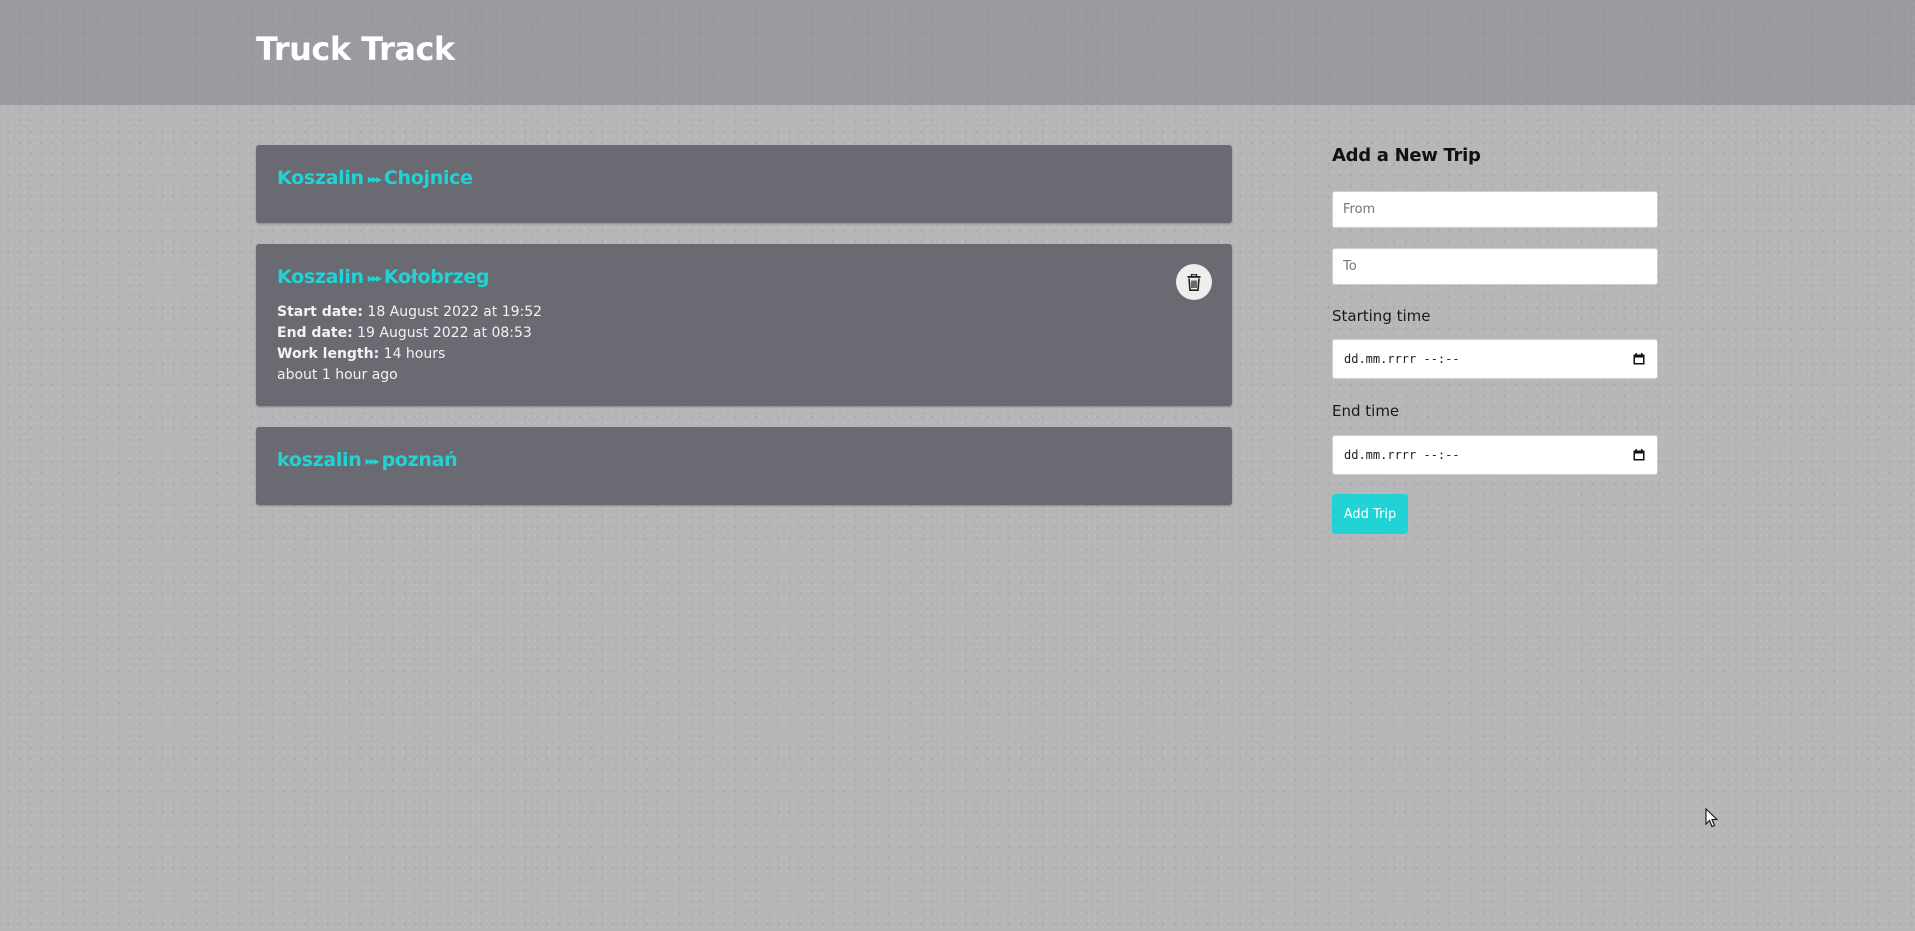  I want to click on trip-route: Koszalin ▸▸▸ Kołobrzeg, so click(383, 277).